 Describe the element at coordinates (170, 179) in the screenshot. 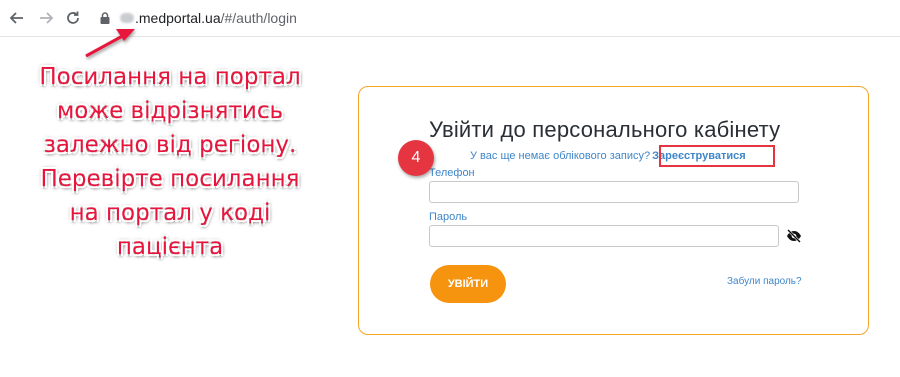

I see `annotation-line: Перевірте посилання` at that location.